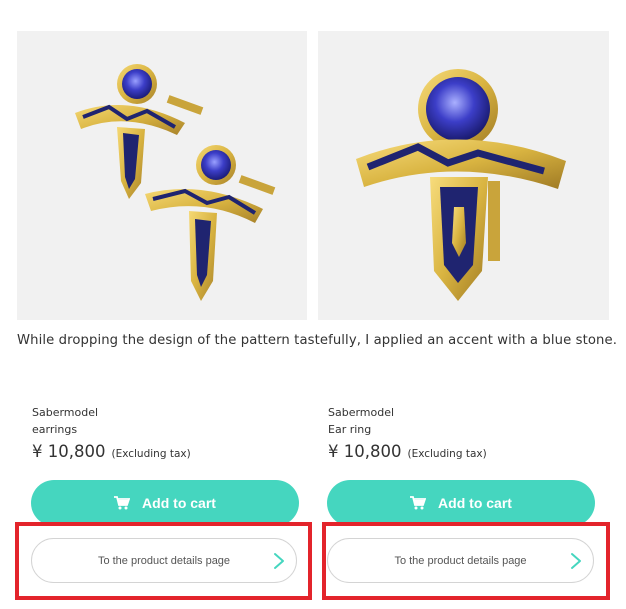  I want to click on ear-ring-photo, so click(461, 185).